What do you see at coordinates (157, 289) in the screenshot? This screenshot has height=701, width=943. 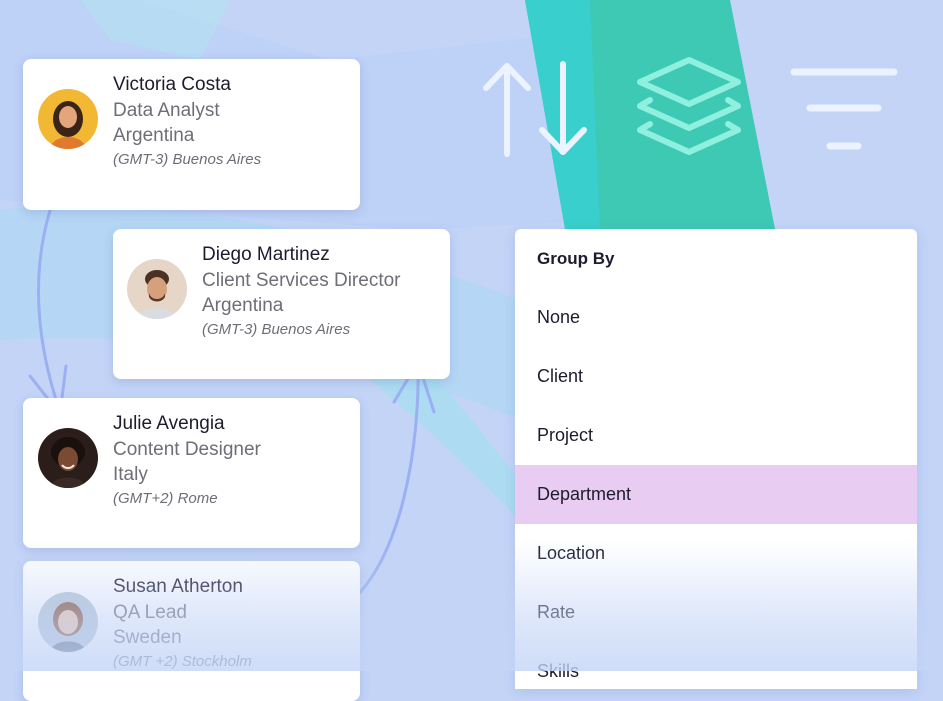 I see `avatar-diego` at bounding box center [157, 289].